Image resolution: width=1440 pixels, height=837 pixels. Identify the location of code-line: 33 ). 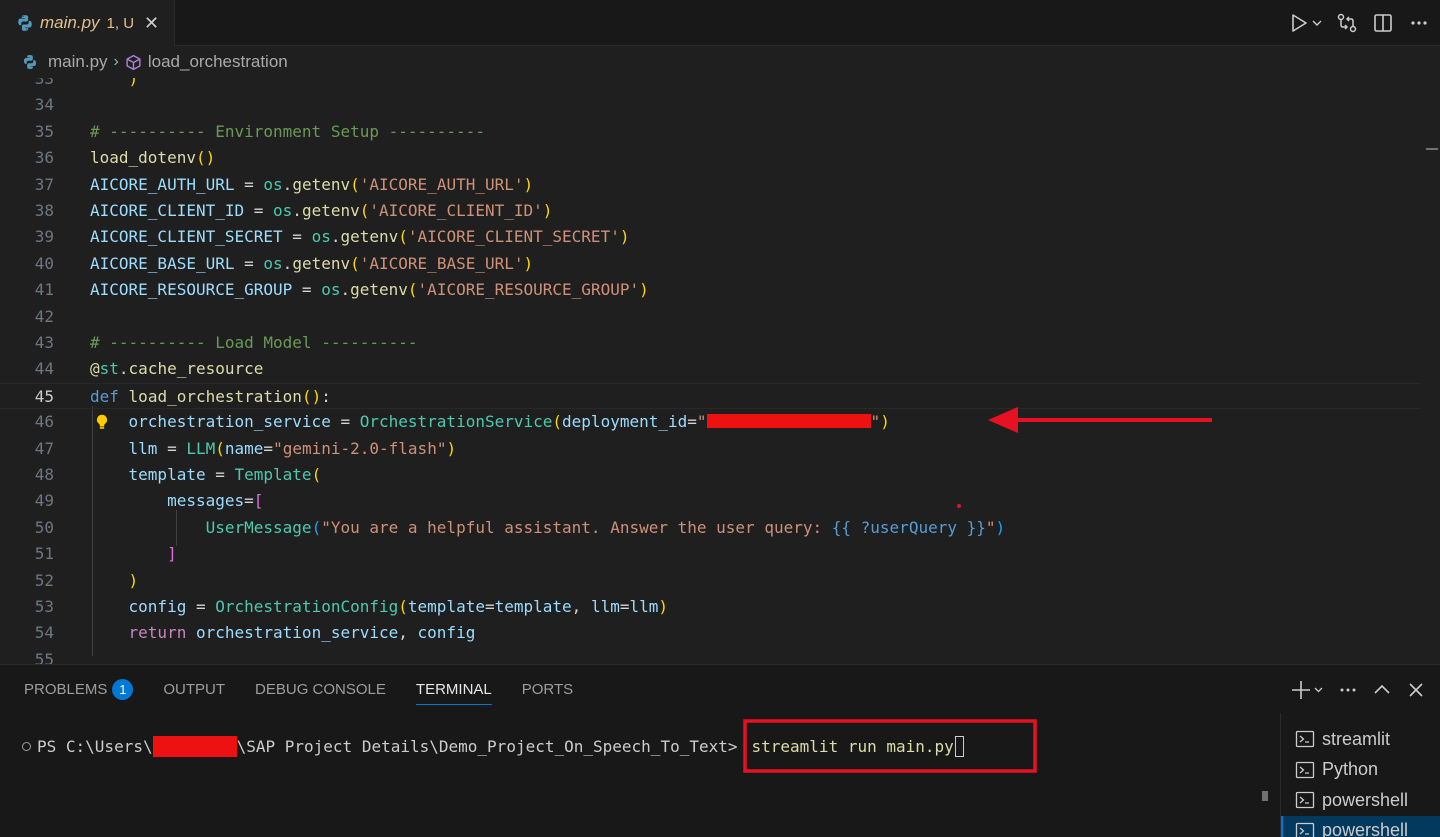
(710, 85).